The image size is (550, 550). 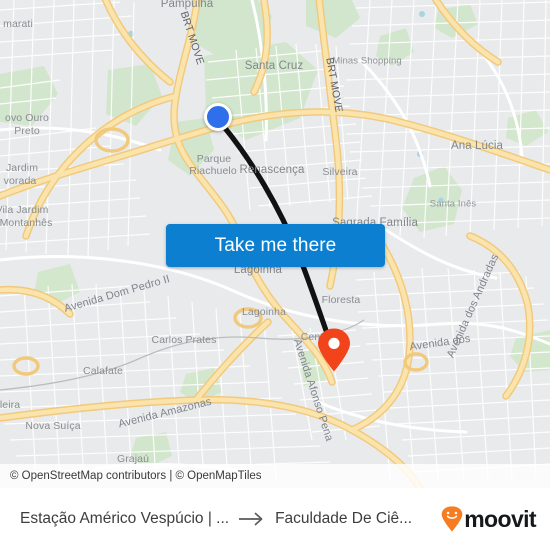 I want to click on origin-marker-icon, so click(x=218, y=117).